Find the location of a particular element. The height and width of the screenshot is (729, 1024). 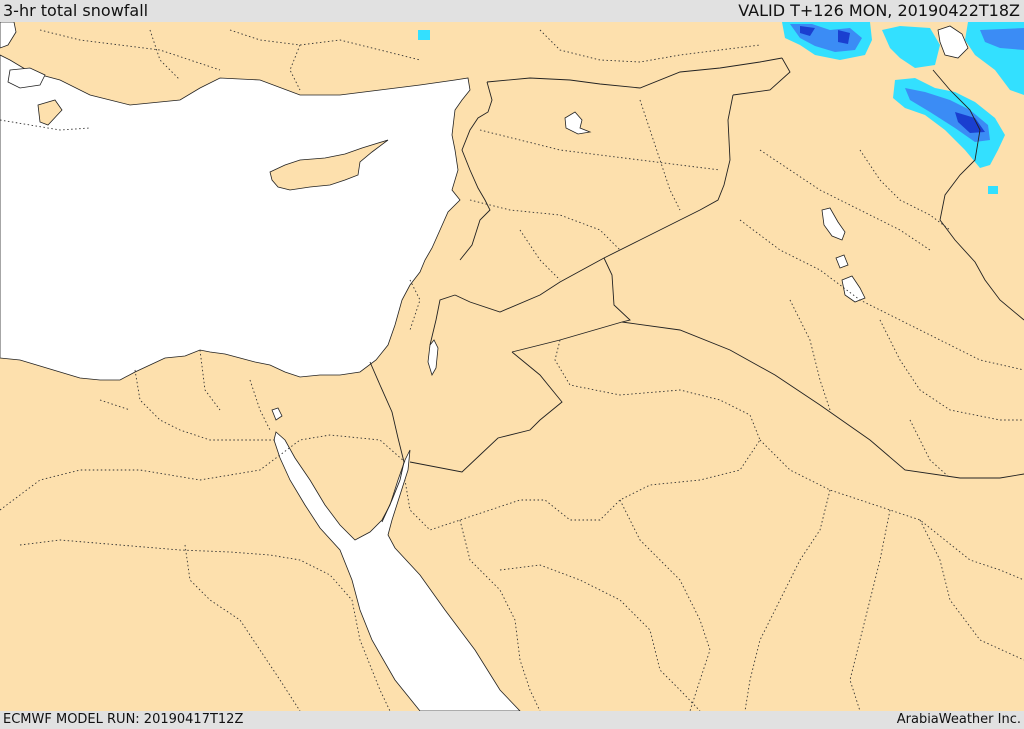

model-run-label: ECMWF MODEL RUN: 20190417T12Z is located at coordinates (123, 719).